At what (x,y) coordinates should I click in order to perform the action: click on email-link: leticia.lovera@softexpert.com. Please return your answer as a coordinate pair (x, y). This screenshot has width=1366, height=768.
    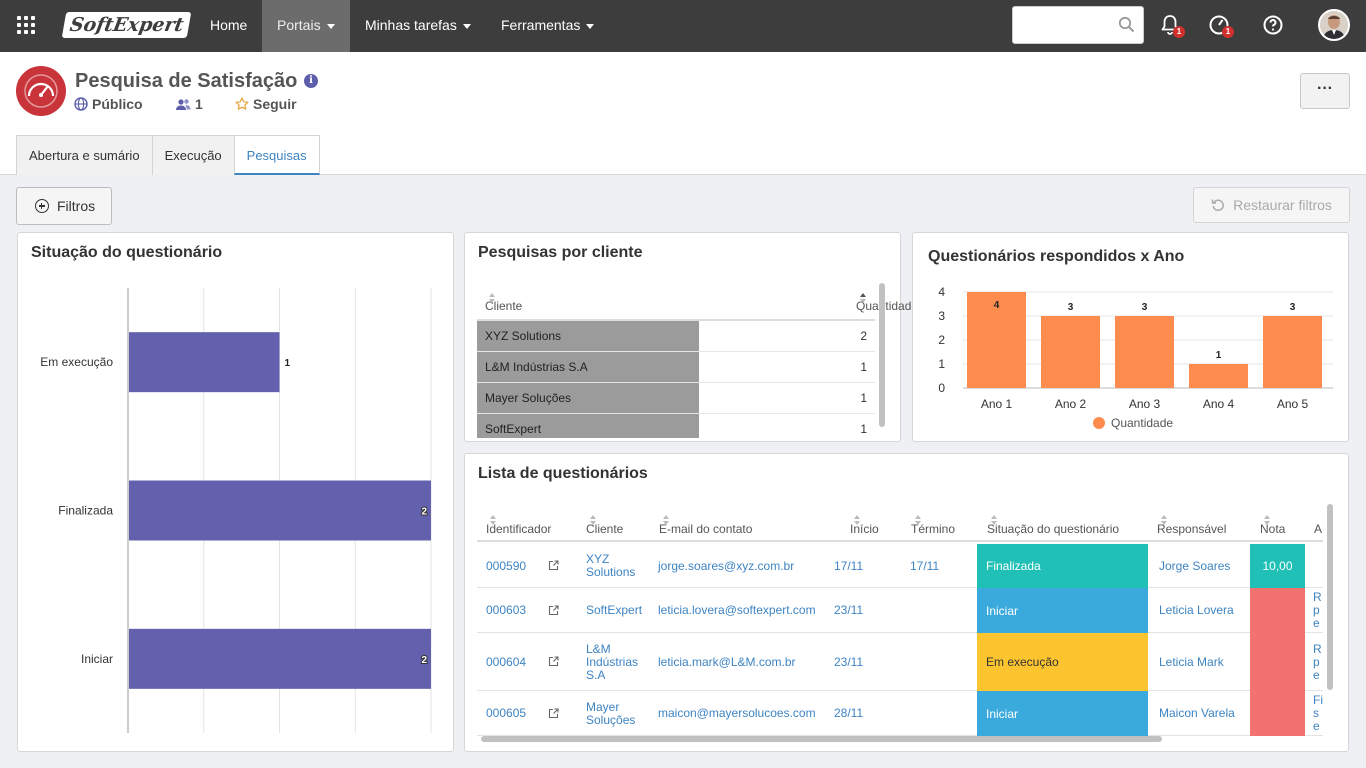
    Looking at the image, I should click on (745, 610).